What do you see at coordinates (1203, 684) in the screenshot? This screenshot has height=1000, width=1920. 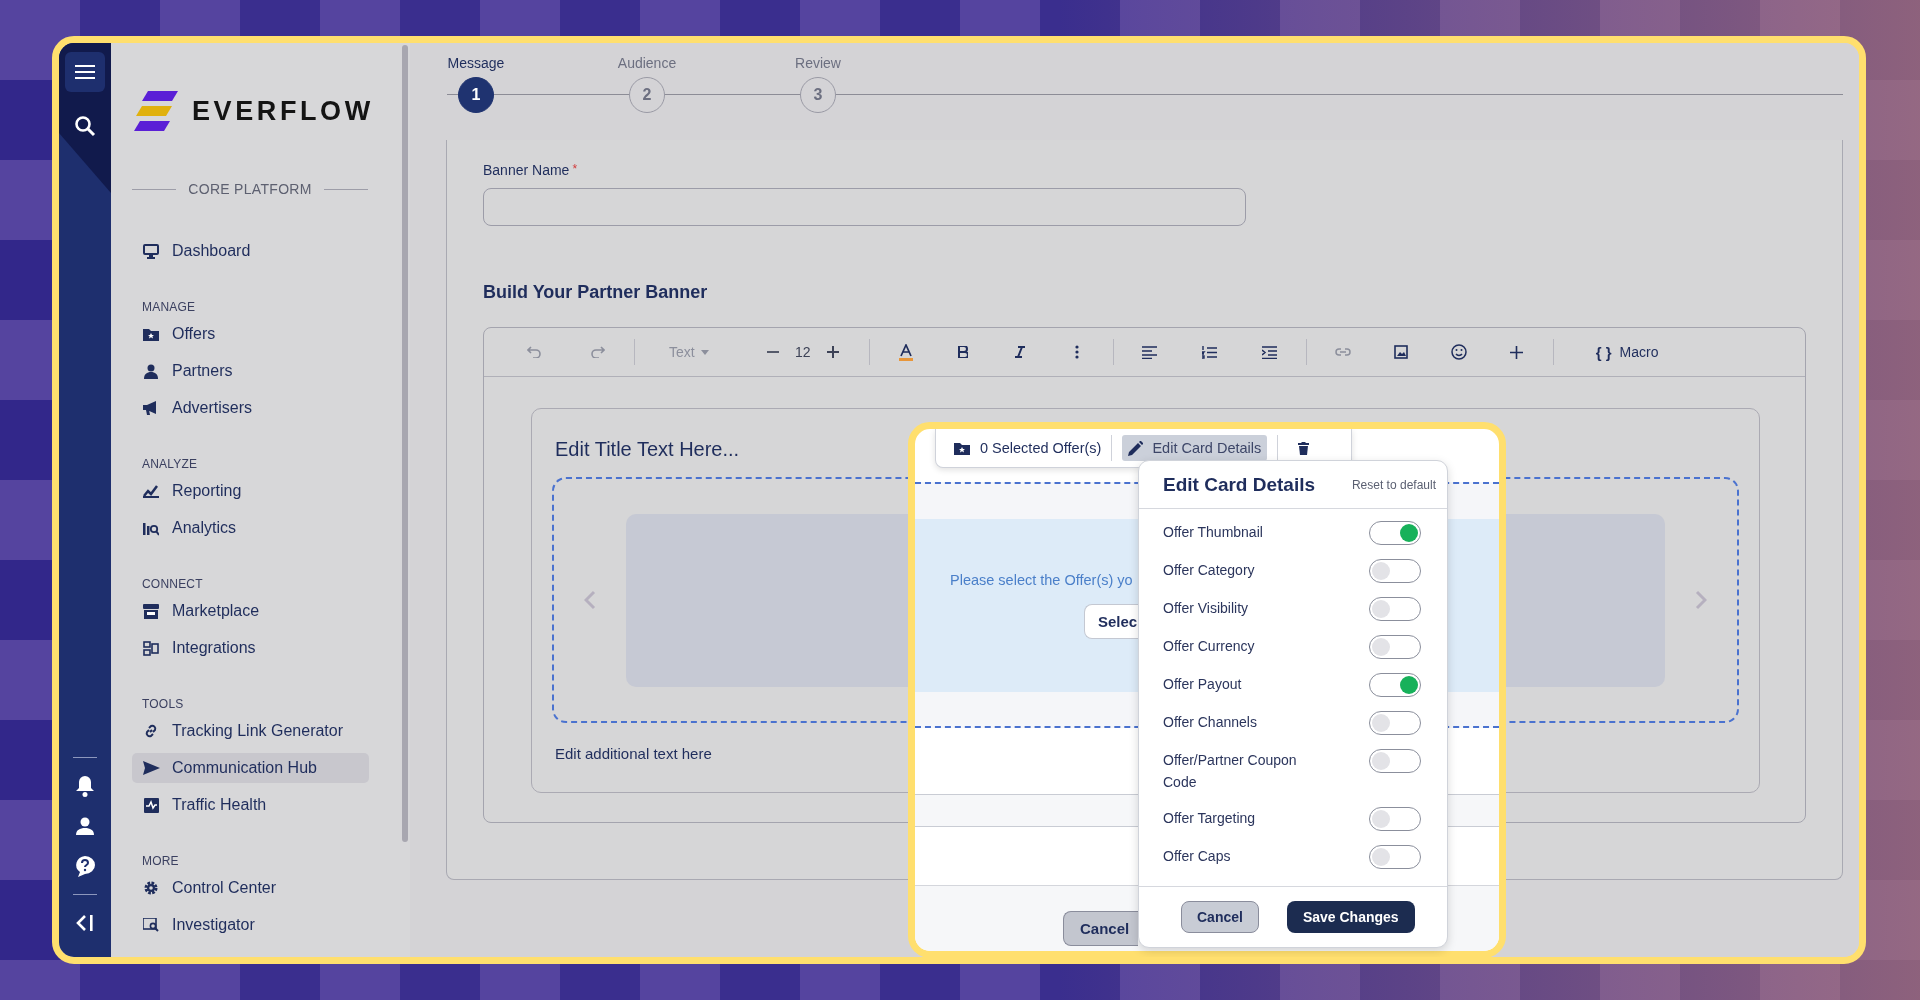 I see `toggle-label: Offer Payout` at bounding box center [1203, 684].